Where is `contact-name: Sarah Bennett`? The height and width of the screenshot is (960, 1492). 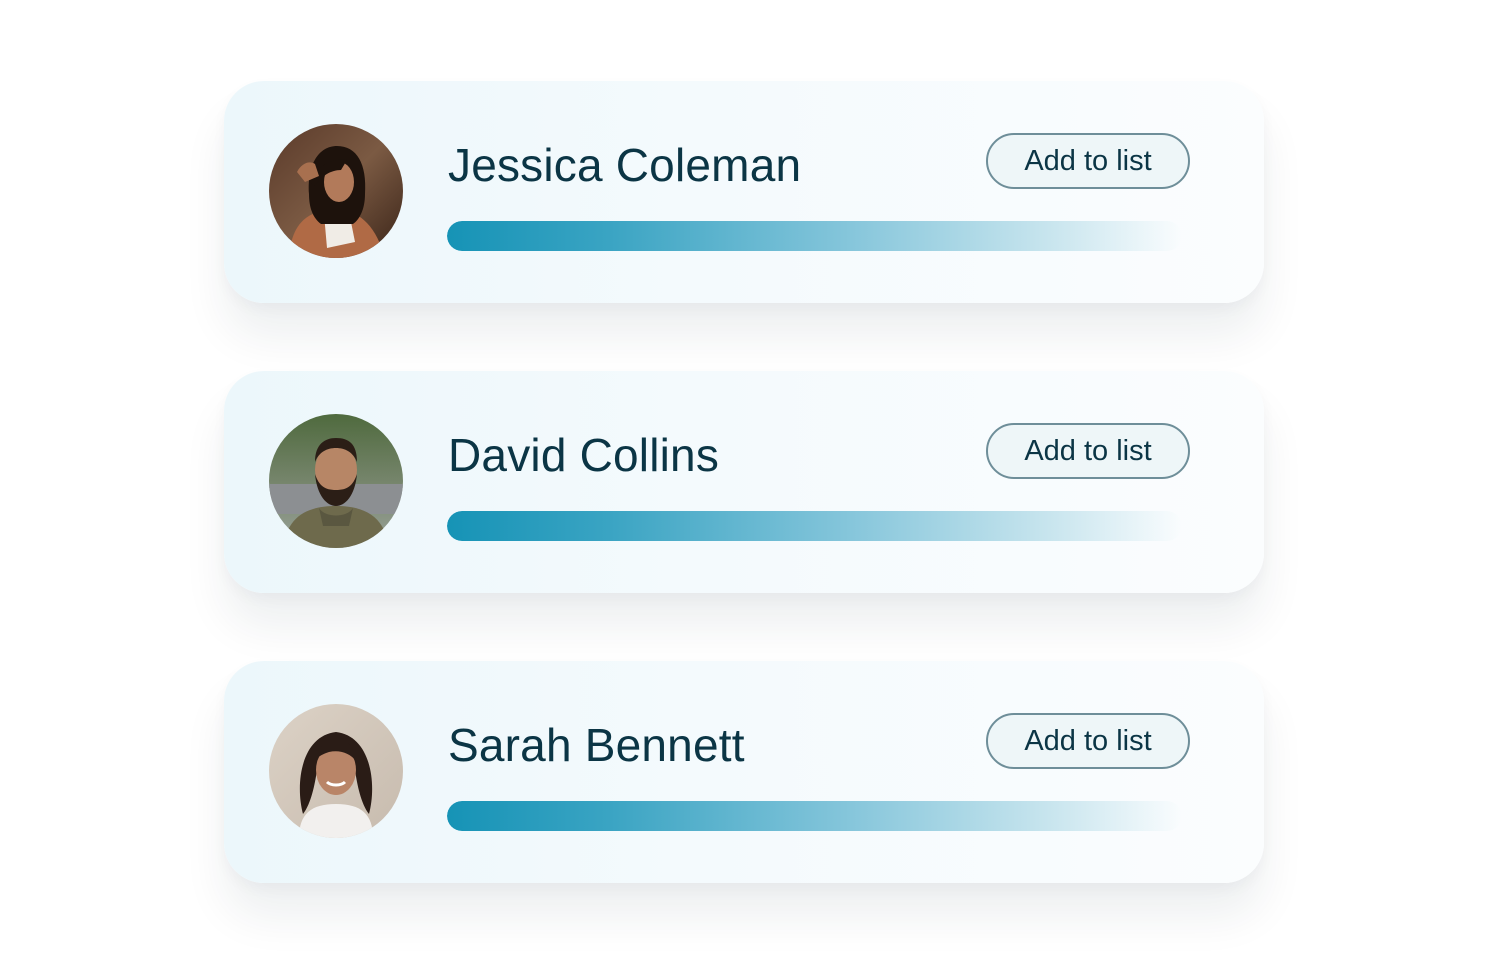
contact-name: Sarah Bennett is located at coordinates (596, 745).